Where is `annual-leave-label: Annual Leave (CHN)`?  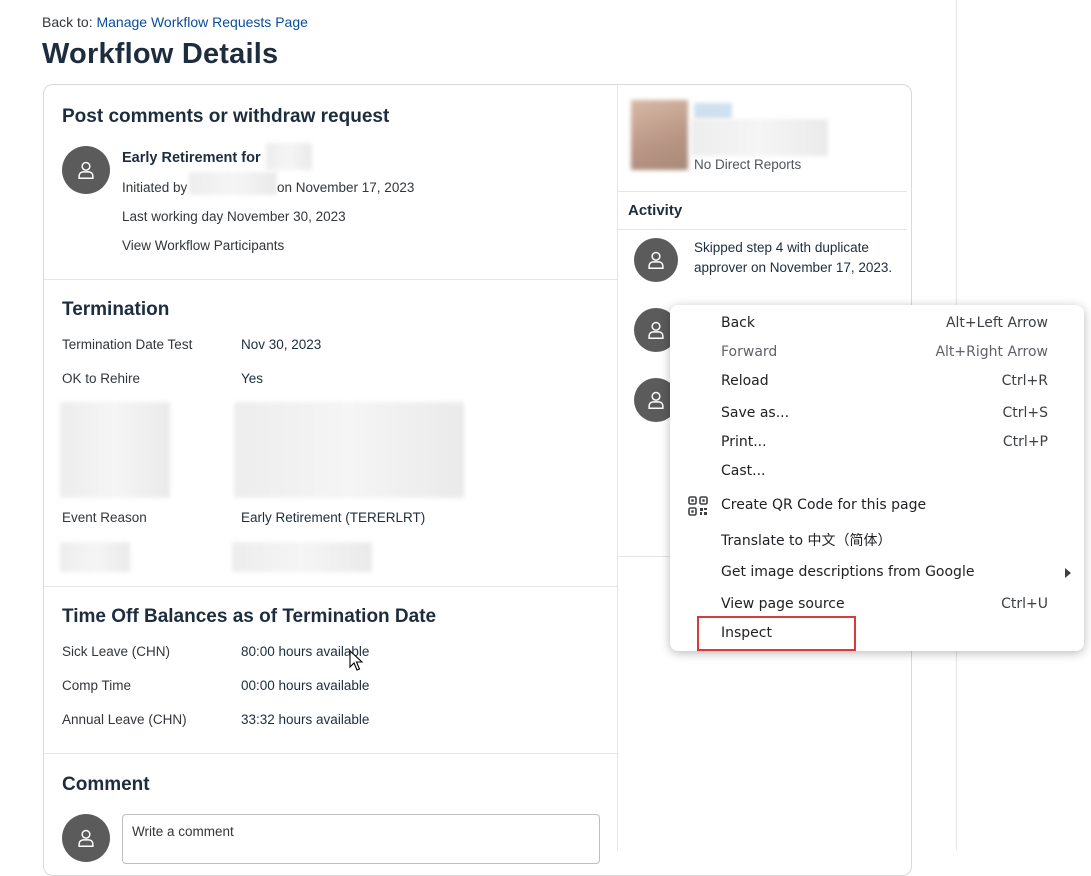 annual-leave-label: Annual Leave (CHN) is located at coordinates (124, 719).